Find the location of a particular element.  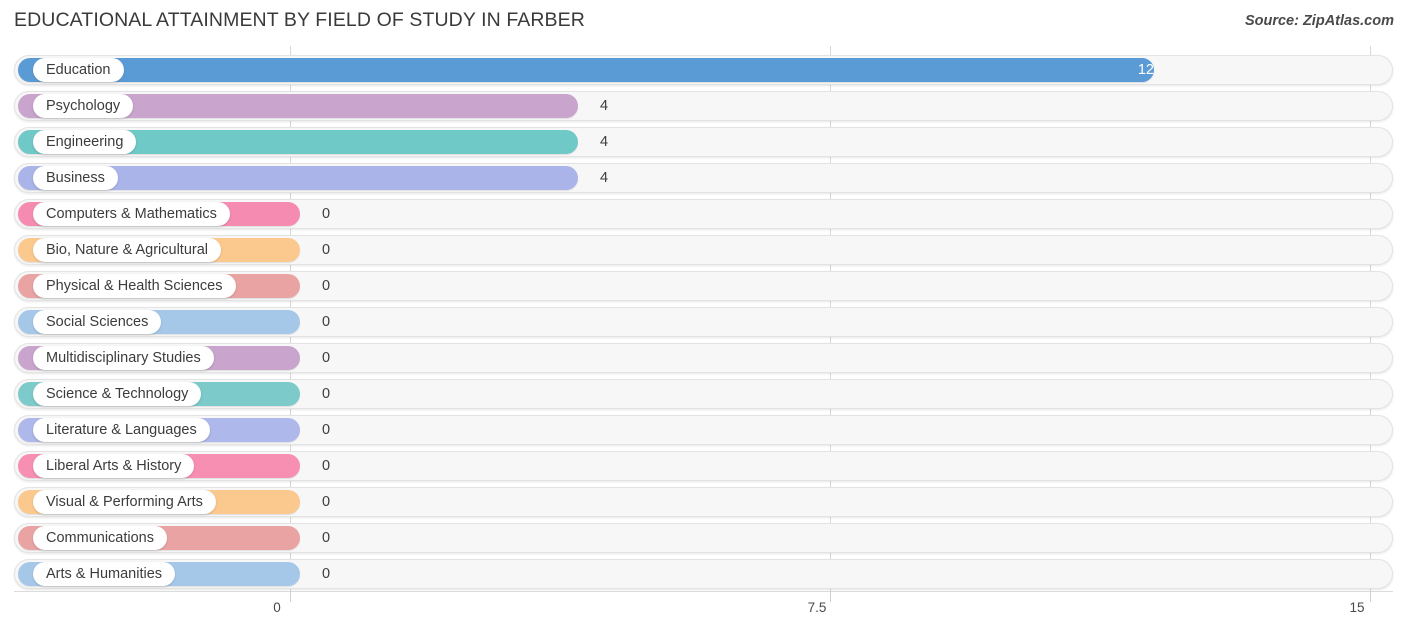

bar-label-pill: Psychology is located at coordinates (83, 106).